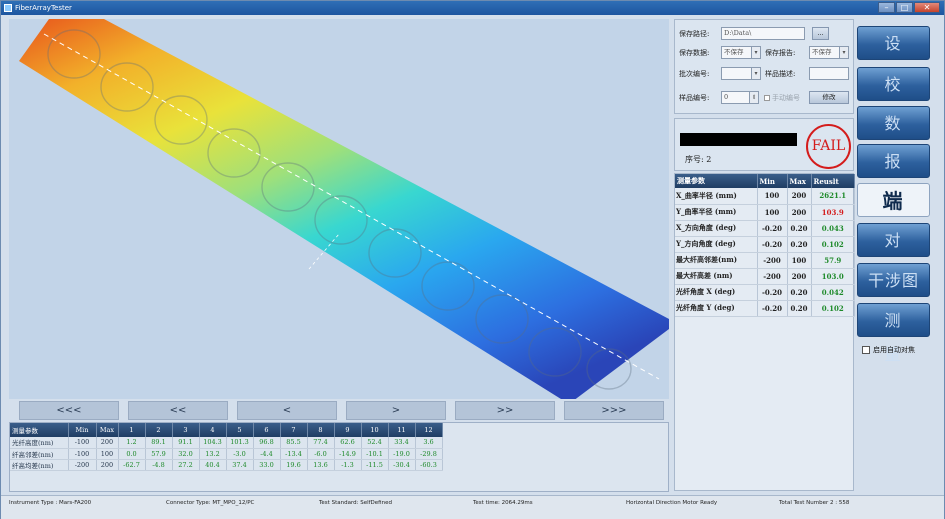  I want to click on column-header: 6, so click(267, 430).